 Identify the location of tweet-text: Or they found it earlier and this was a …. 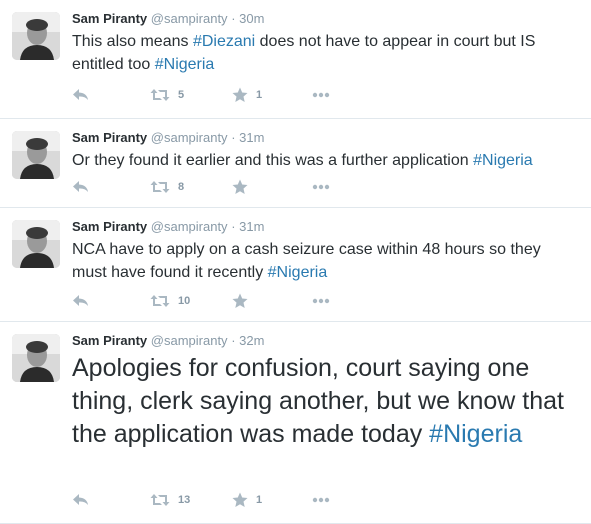
(322, 160).